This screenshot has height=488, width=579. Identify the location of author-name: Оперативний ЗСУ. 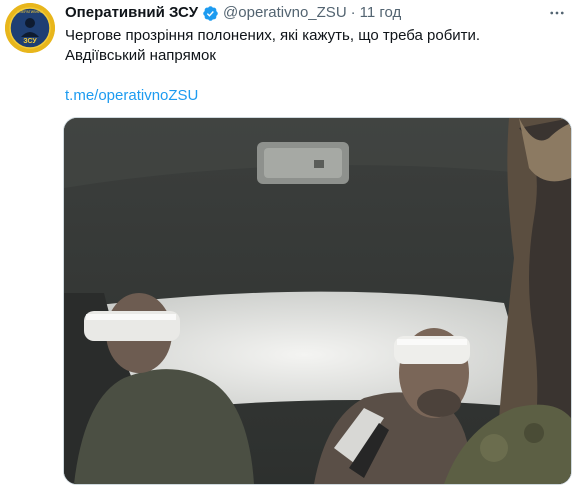
(131, 13).